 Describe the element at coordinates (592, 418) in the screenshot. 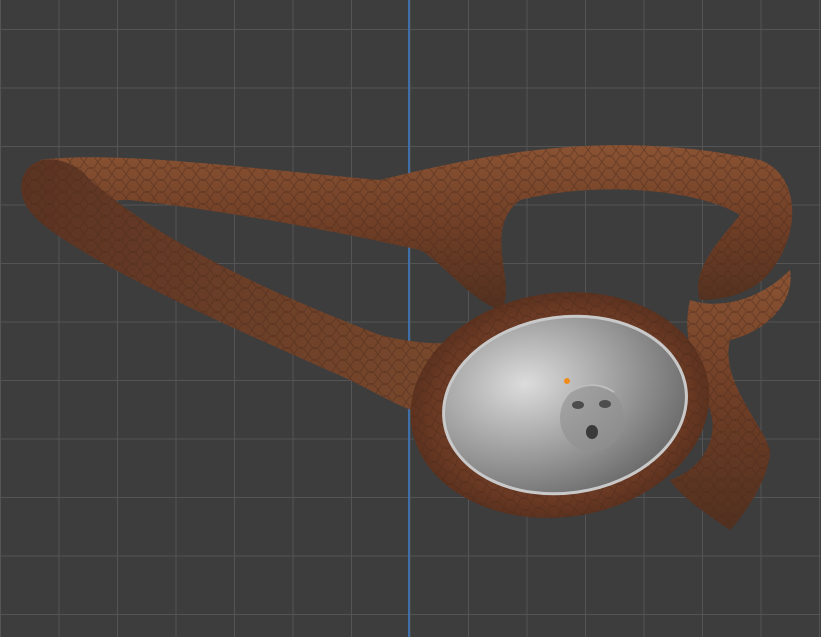

I see `embossed-face` at that location.